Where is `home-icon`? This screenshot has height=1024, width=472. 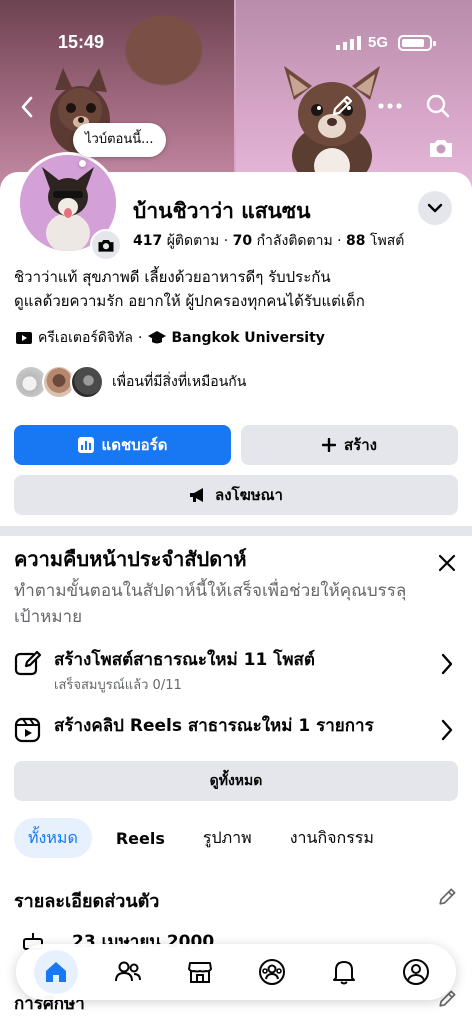
home-icon is located at coordinates (56, 972).